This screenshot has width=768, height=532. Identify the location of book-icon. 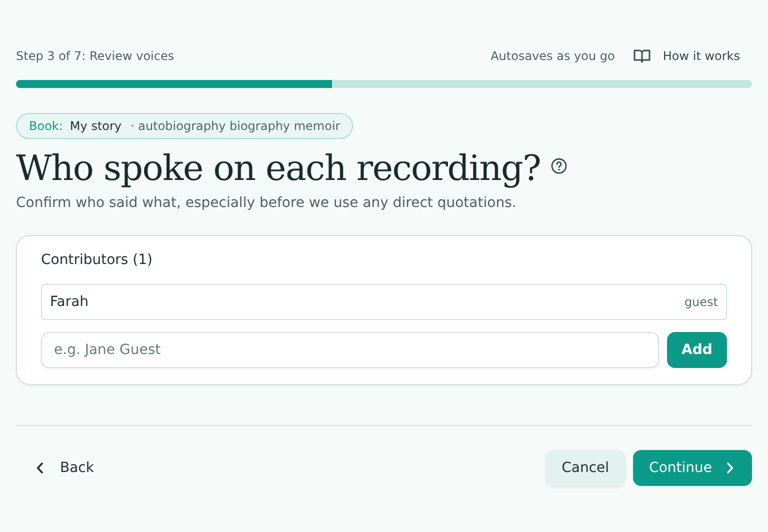
(641, 56).